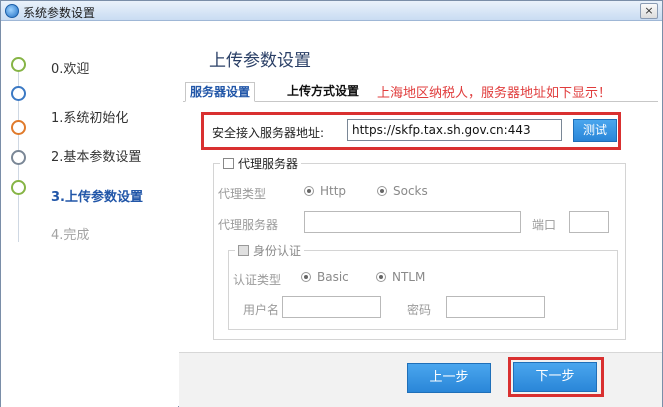 Image resolution: width=663 pixels, height=407 pixels. Describe the element at coordinates (323, 92) in the screenshot. I see `tab-upload-method: 上传方式设置` at that location.